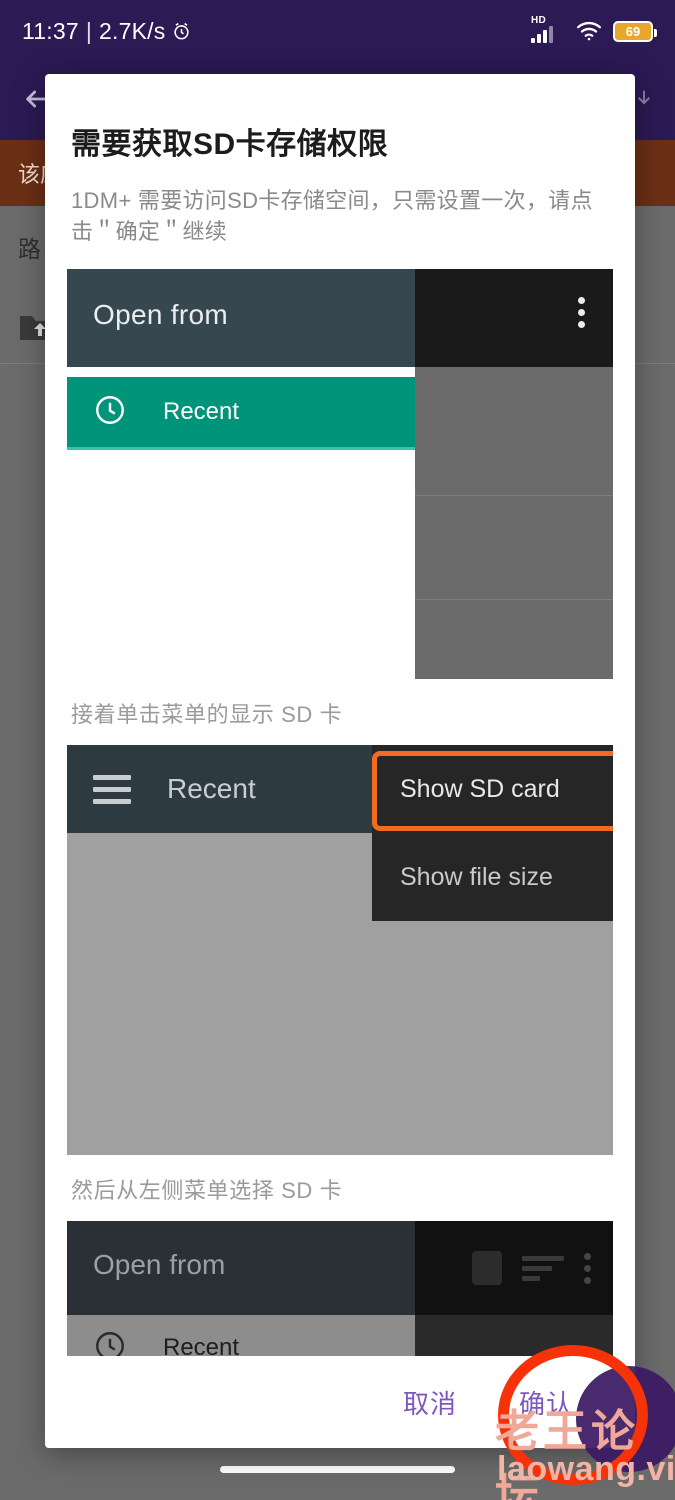 The width and height of the screenshot is (675, 1500). What do you see at coordinates (201, 1345) in the screenshot?
I see `shot3-recent-label: Recent` at bounding box center [201, 1345].